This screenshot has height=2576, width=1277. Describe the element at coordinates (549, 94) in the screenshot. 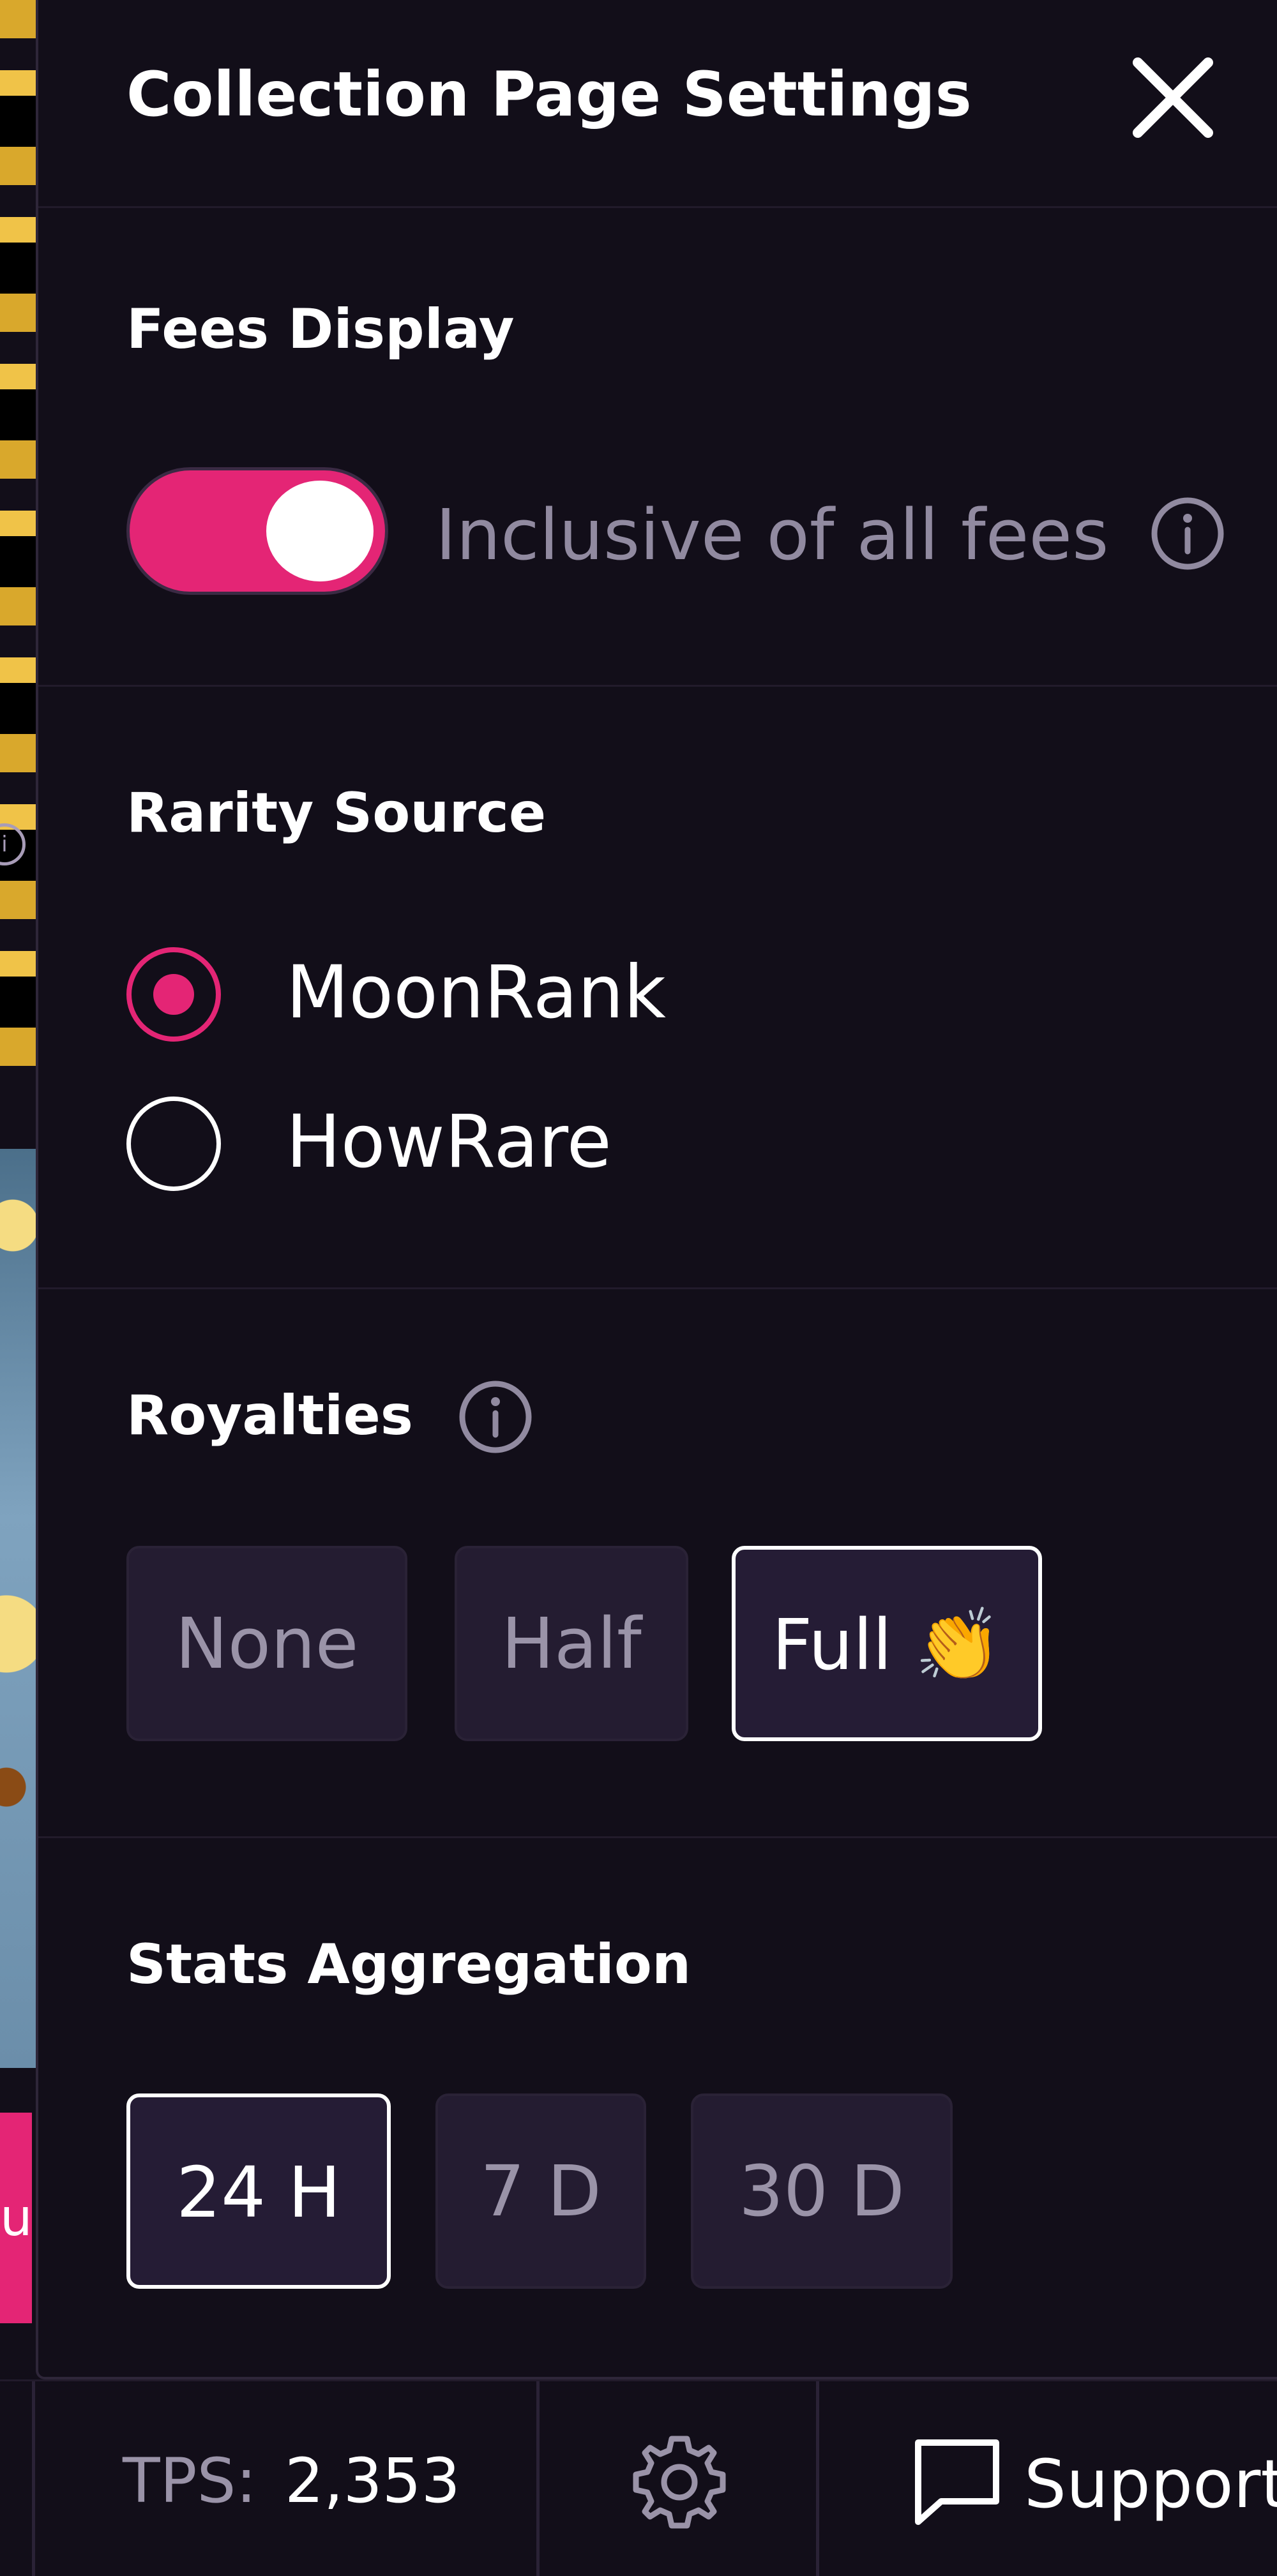

I see `drawer-title: Collection Page Settings` at that location.